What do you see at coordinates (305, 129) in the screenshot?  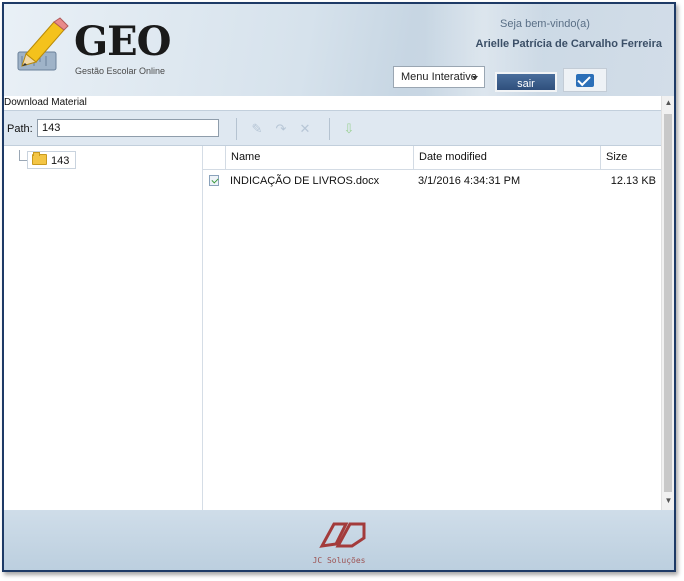 I see `delete-icon: ✕` at bounding box center [305, 129].